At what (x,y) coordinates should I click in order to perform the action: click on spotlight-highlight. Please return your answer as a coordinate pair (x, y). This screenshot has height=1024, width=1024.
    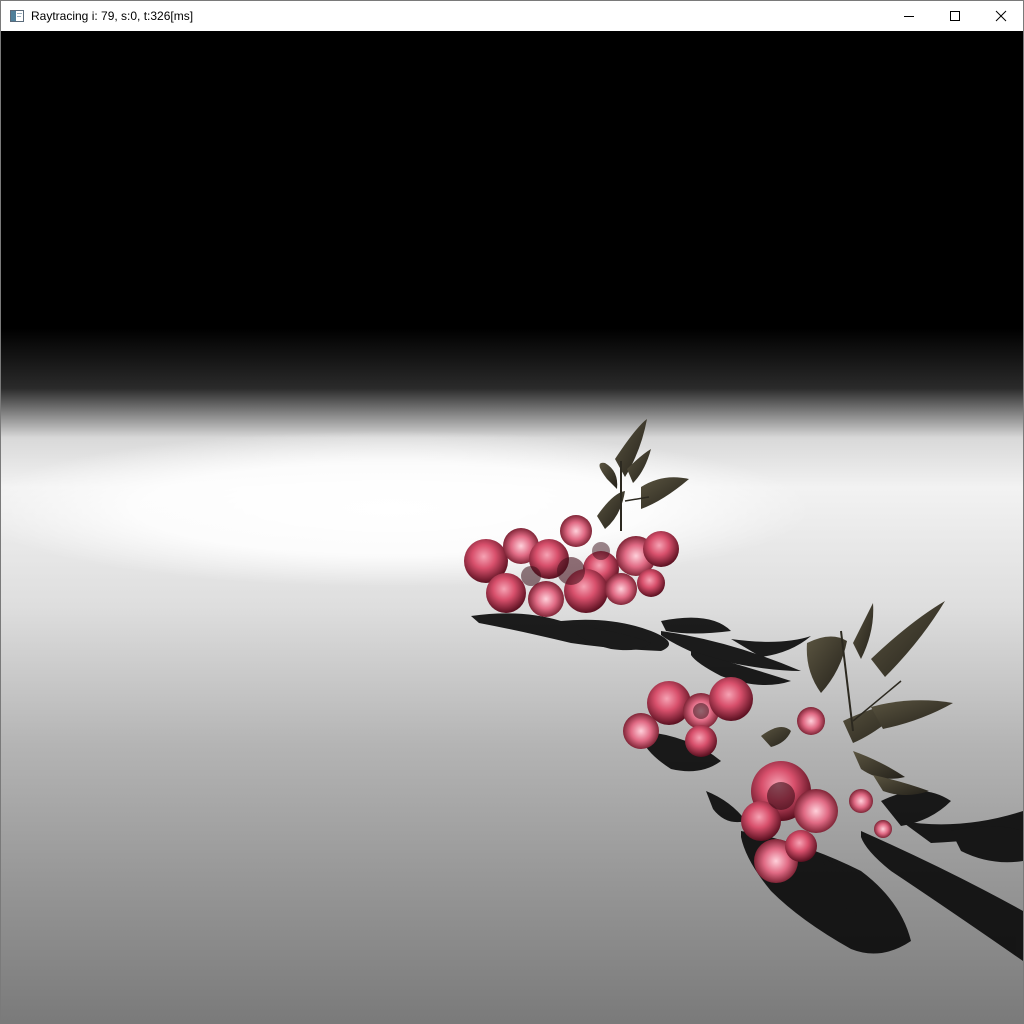
    Looking at the image, I should click on (406, 509).